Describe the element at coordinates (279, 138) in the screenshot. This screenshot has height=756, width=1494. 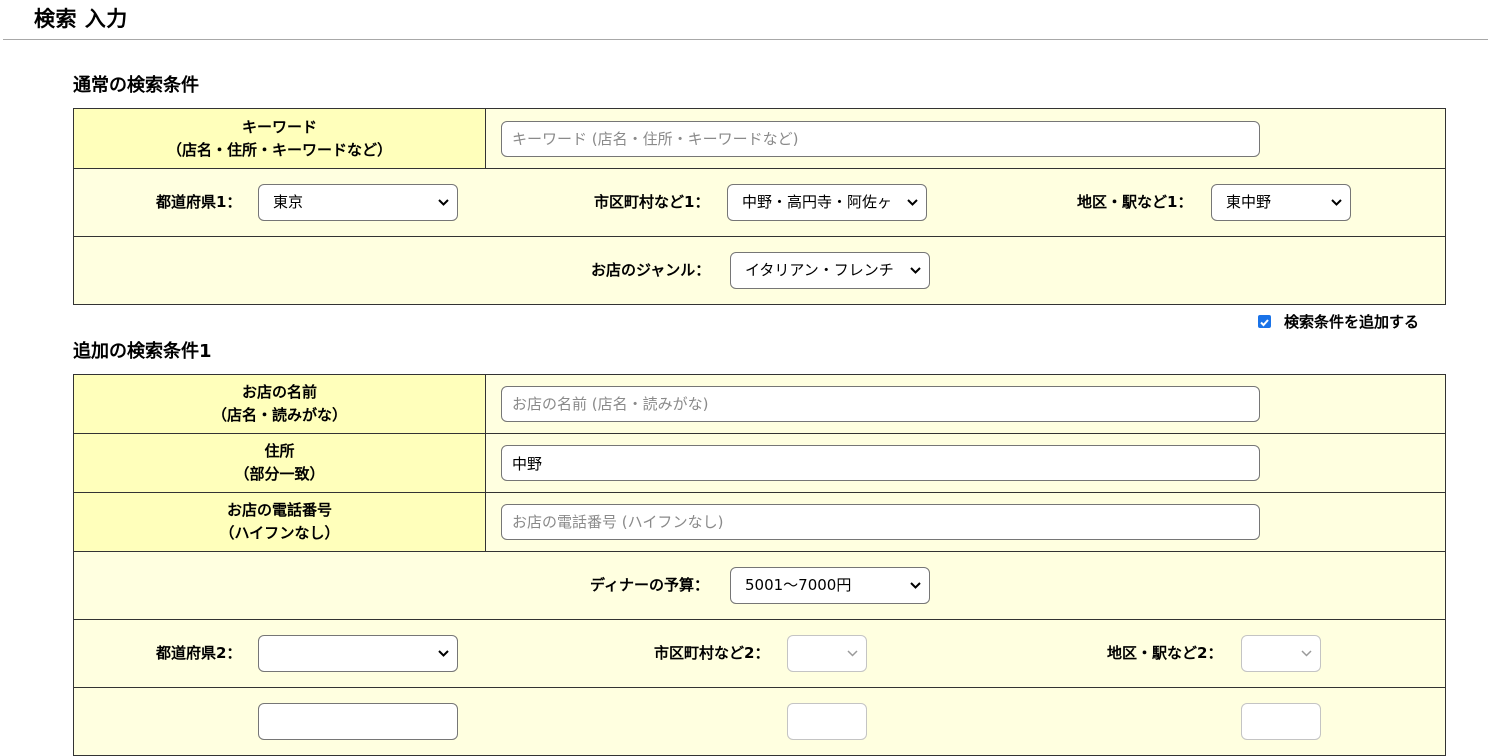
I see `keyword-label: キーワード （店名・住所・キーワードなど）` at that location.